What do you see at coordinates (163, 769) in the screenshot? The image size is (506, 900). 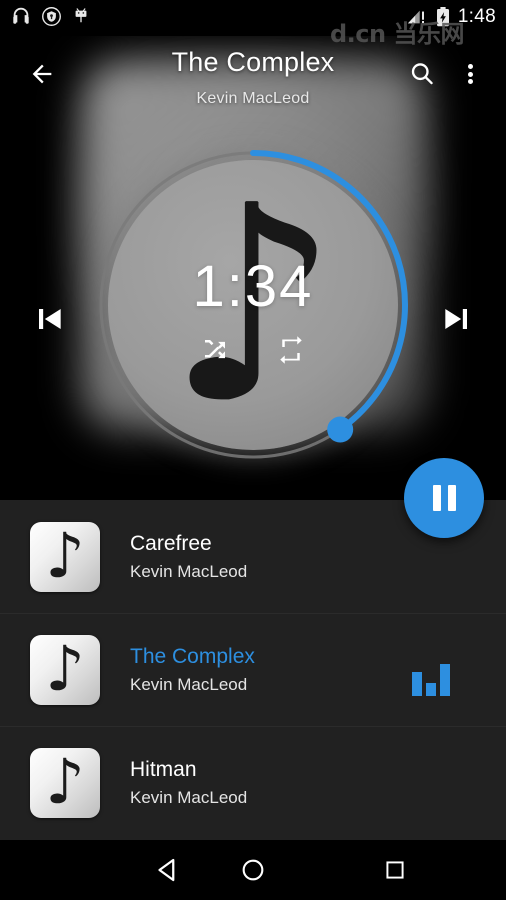 I see `track-title: Hitman` at bounding box center [163, 769].